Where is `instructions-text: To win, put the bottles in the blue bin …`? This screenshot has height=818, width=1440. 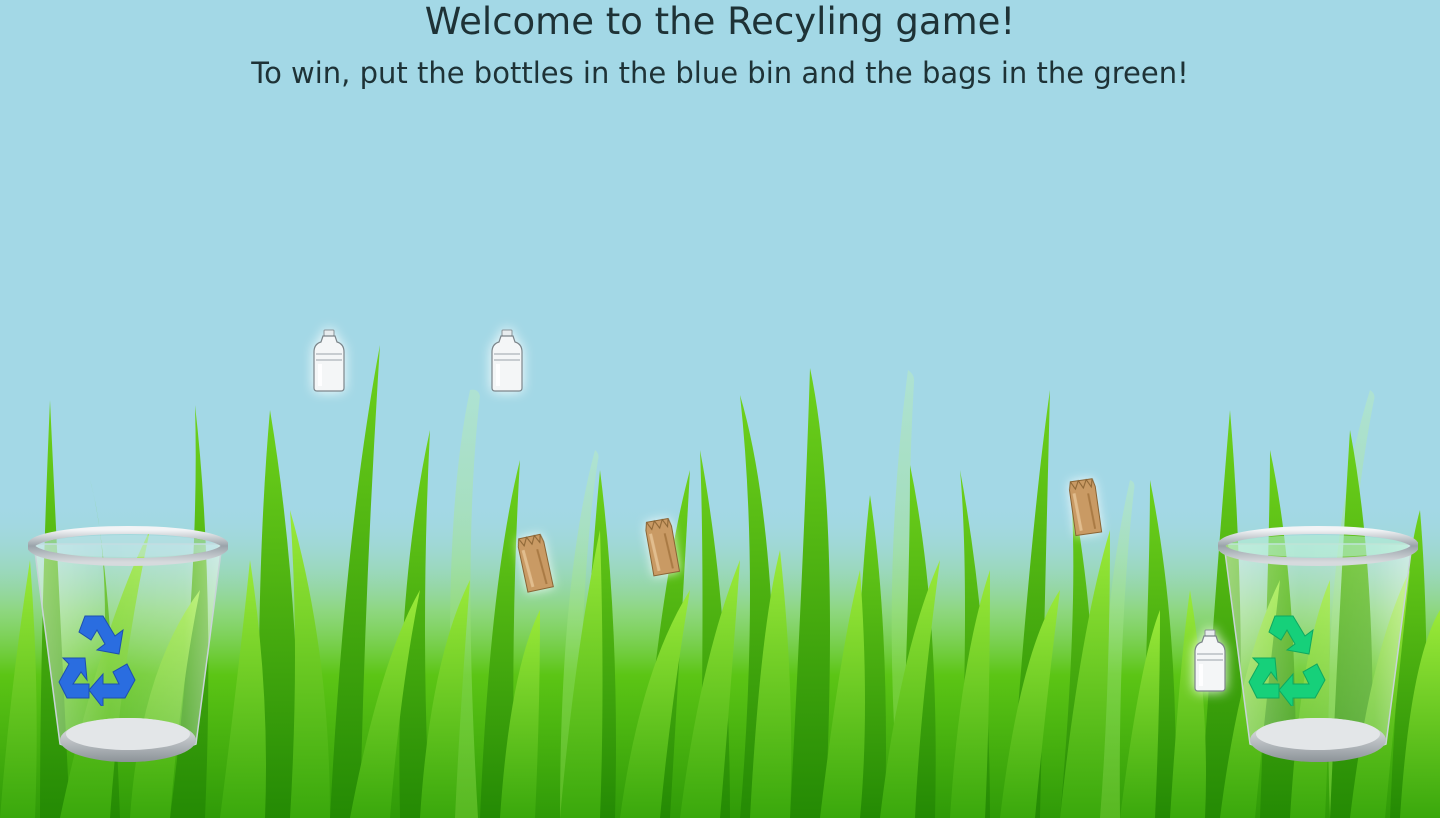
instructions-text: To win, put the bottles in the blue bin … is located at coordinates (720, 73).